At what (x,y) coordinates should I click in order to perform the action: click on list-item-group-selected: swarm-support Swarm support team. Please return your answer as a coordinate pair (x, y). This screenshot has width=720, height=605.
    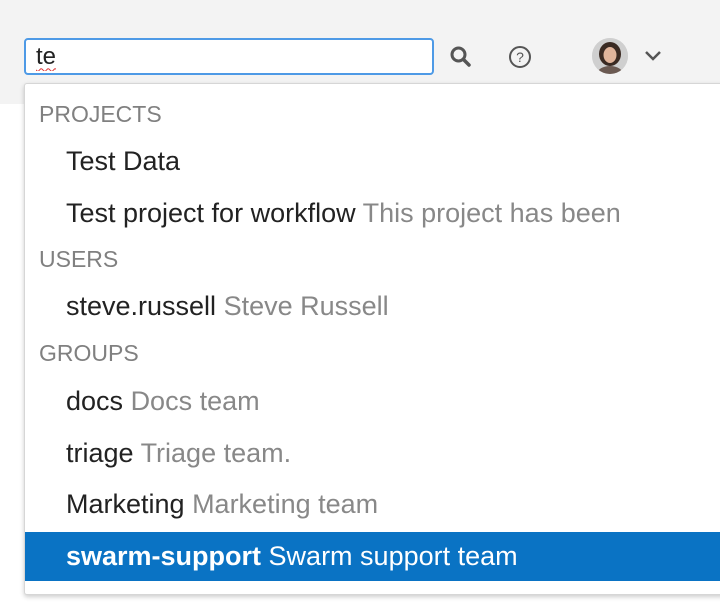
    Looking at the image, I should click on (372, 556).